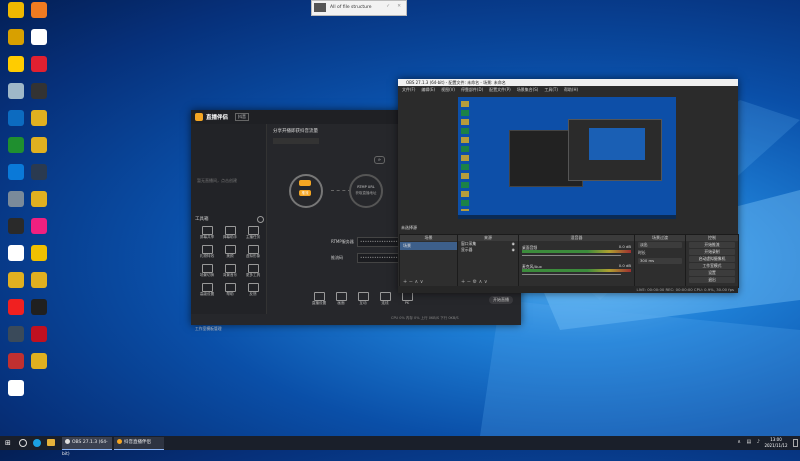 This screenshot has height=461, width=800. What do you see at coordinates (448, 89) in the screenshot?
I see `obs-menu-item: 视图(V)` at bounding box center [448, 89].